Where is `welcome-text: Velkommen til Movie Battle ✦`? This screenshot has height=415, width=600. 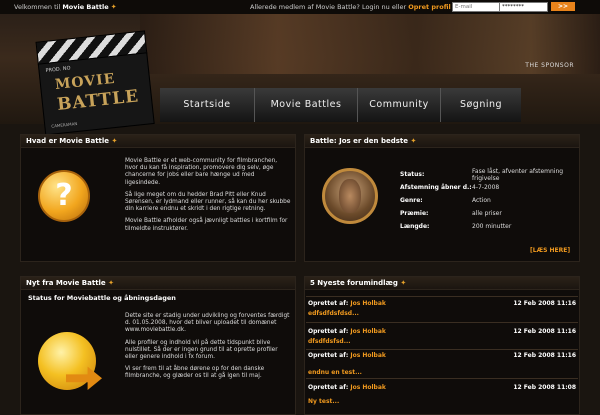
welcome-text: Velkommen til Movie Battle ✦ is located at coordinates (65, 7).